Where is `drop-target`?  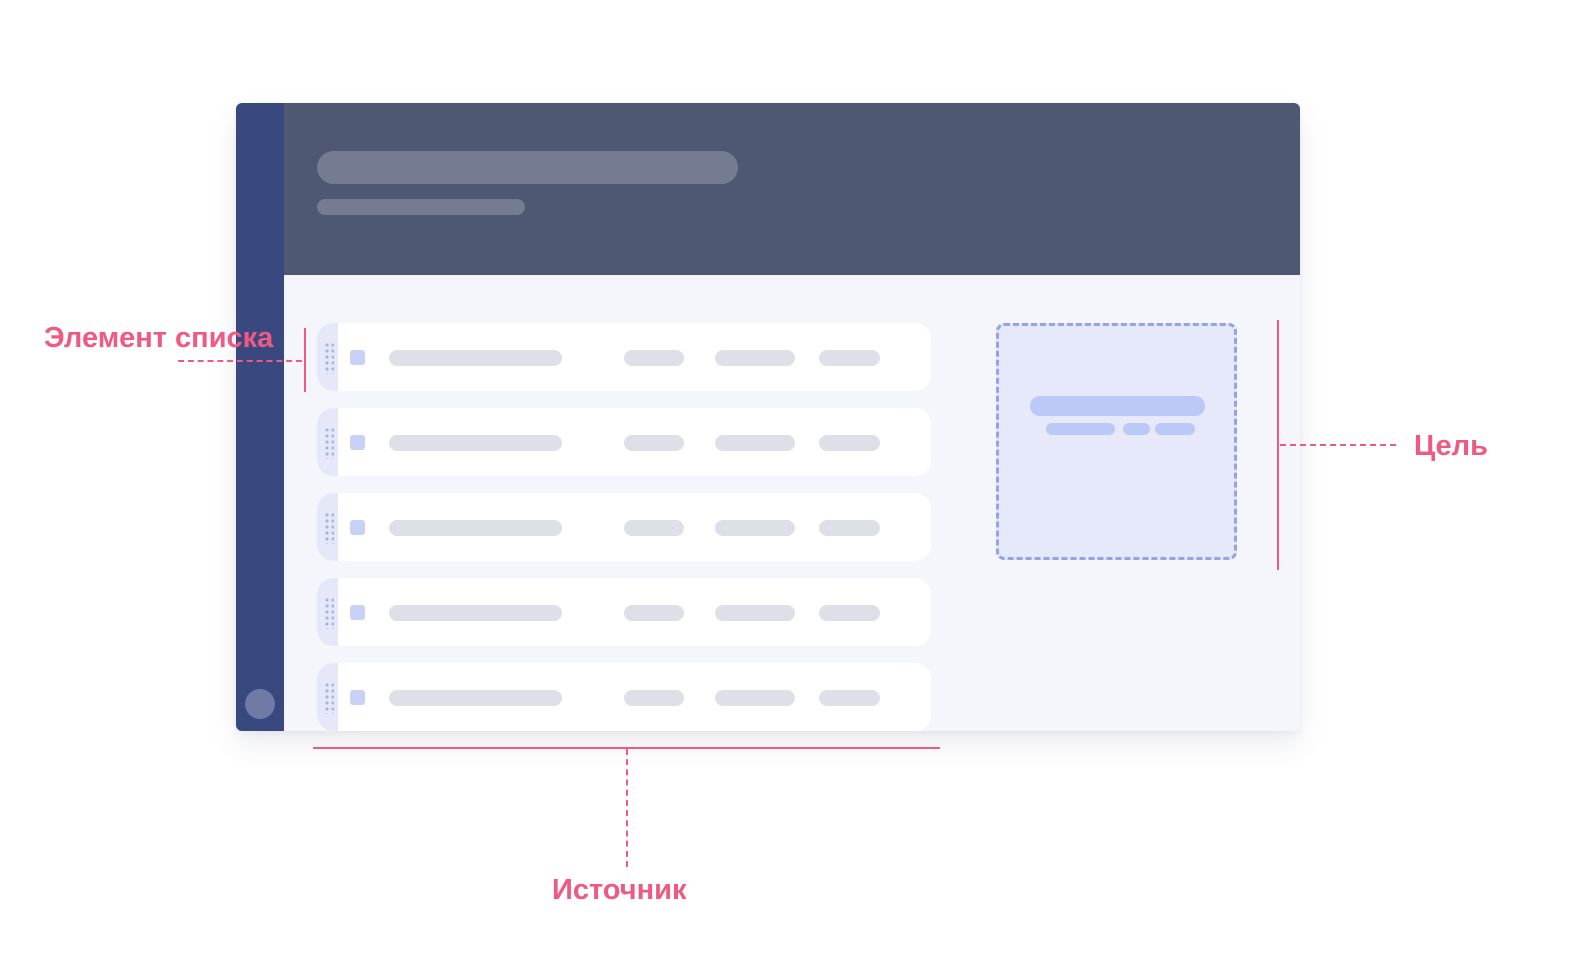
drop-target is located at coordinates (1116, 441).